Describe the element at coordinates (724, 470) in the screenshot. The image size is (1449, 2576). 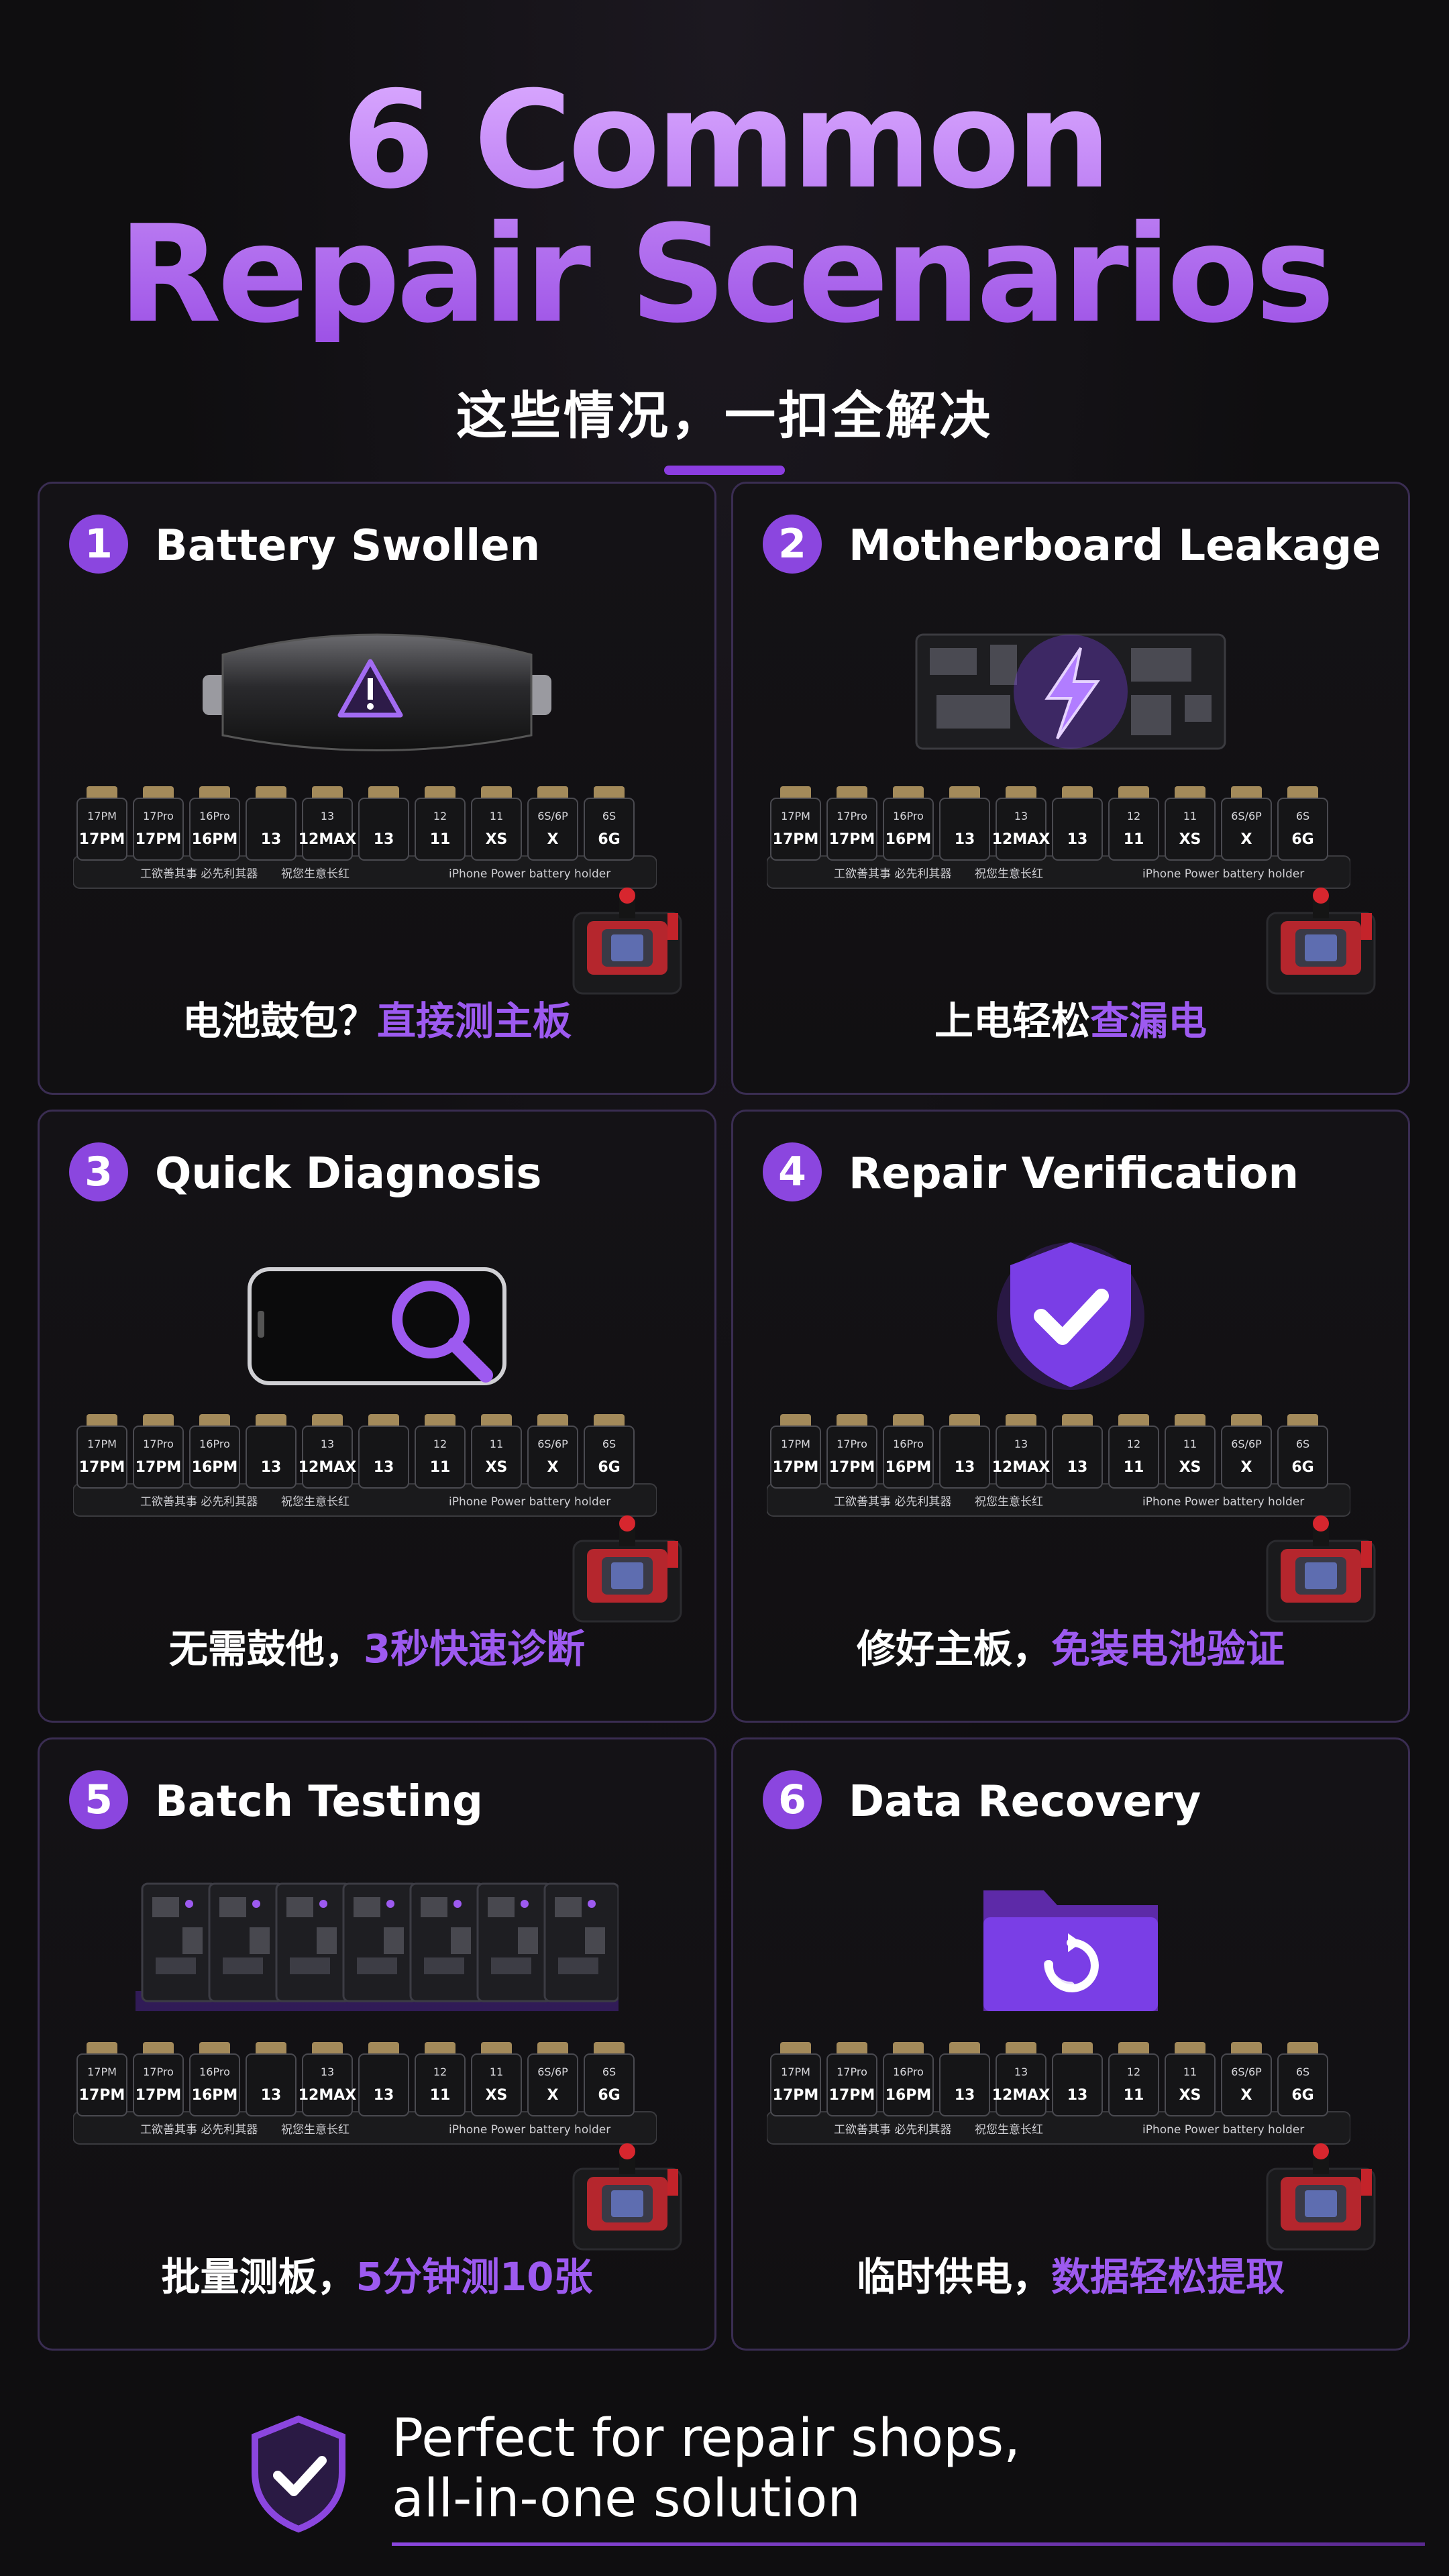
I see `subtitle-underline` at that location.